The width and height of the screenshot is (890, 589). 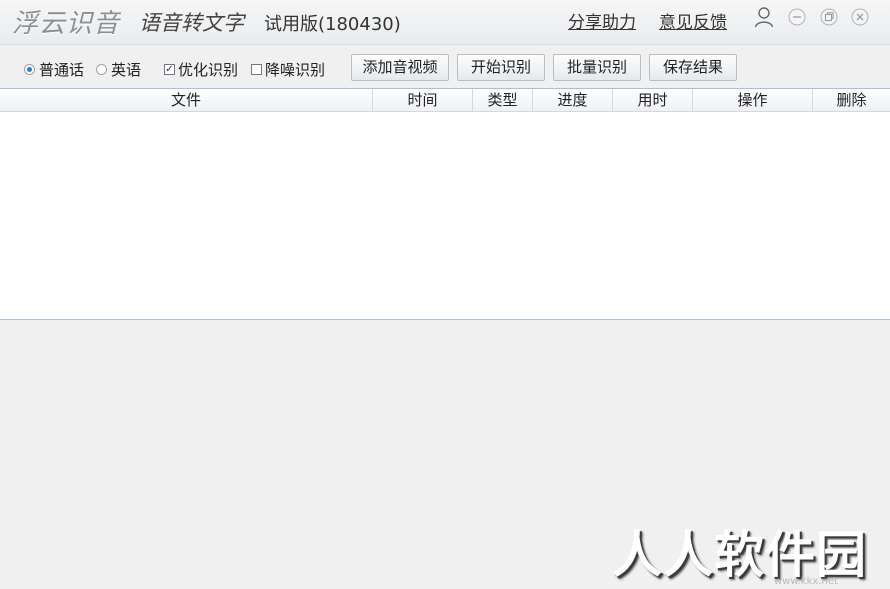 What do you see at coordinates (851, 100) in the screenshot?
I see `column-header-delete: 删除` at bounding box center [851, 100].